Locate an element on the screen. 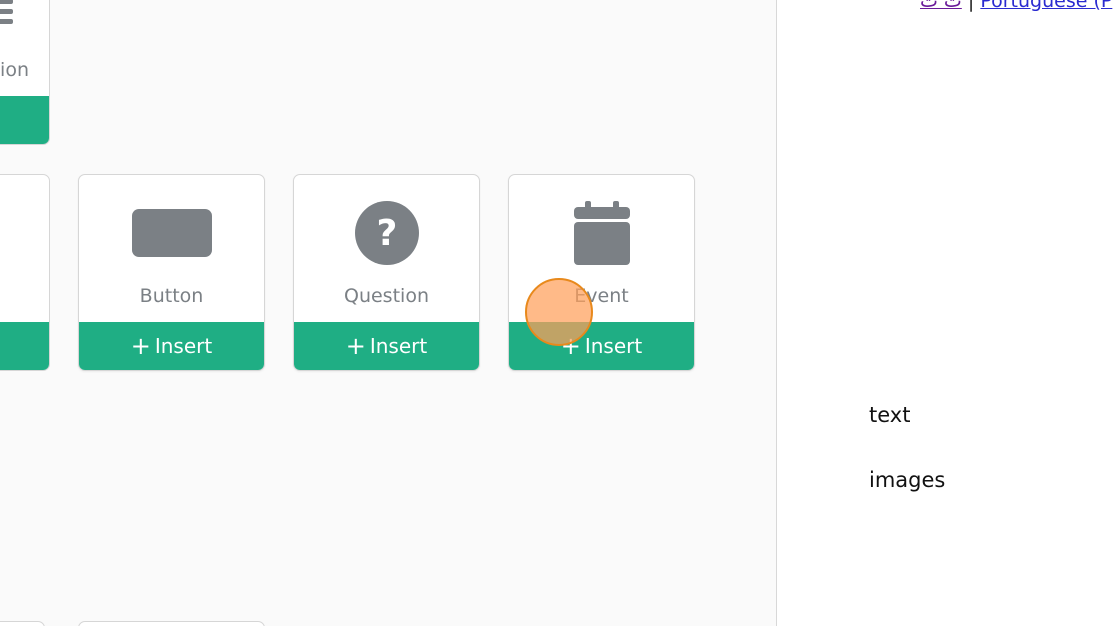 Image resolution: width=1120 pixels, height=626 pixels. widget-card-partial-left is located at coordinates (25, 272).